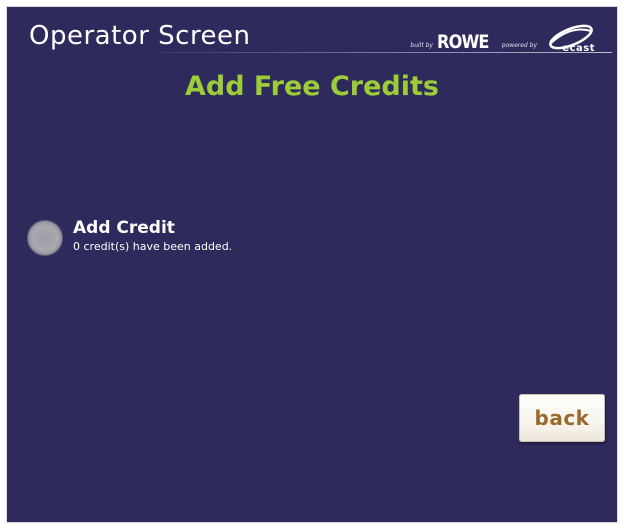  Describe the element at coordinates (578, 48) in the screenshot. I see `ecast-text: ecast` at that location.